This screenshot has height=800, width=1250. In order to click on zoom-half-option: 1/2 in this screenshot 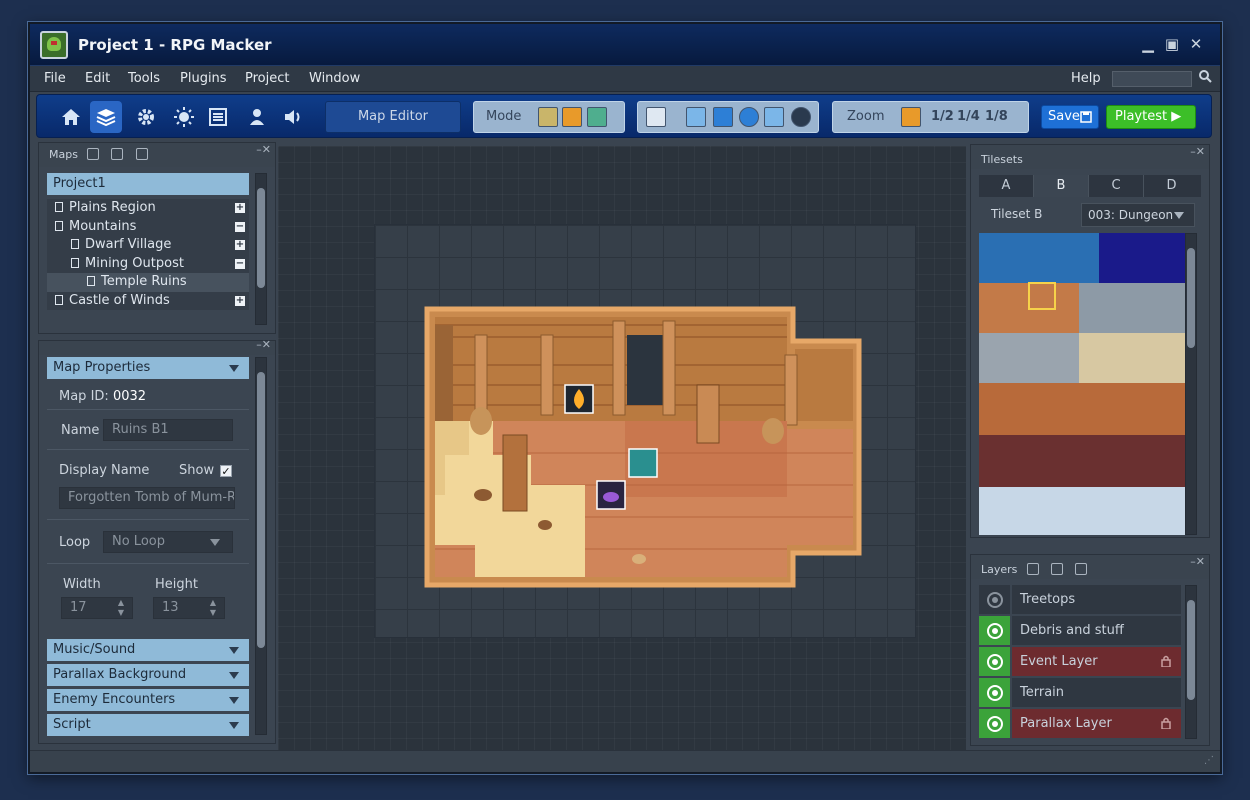, I will do `click(942, 116)`.